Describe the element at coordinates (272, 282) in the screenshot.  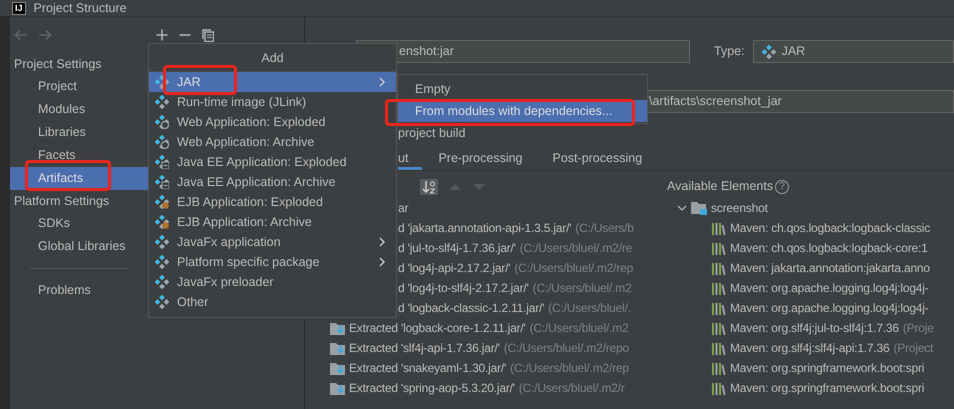
I see `menu-item: JavaFx preloader` at that location.